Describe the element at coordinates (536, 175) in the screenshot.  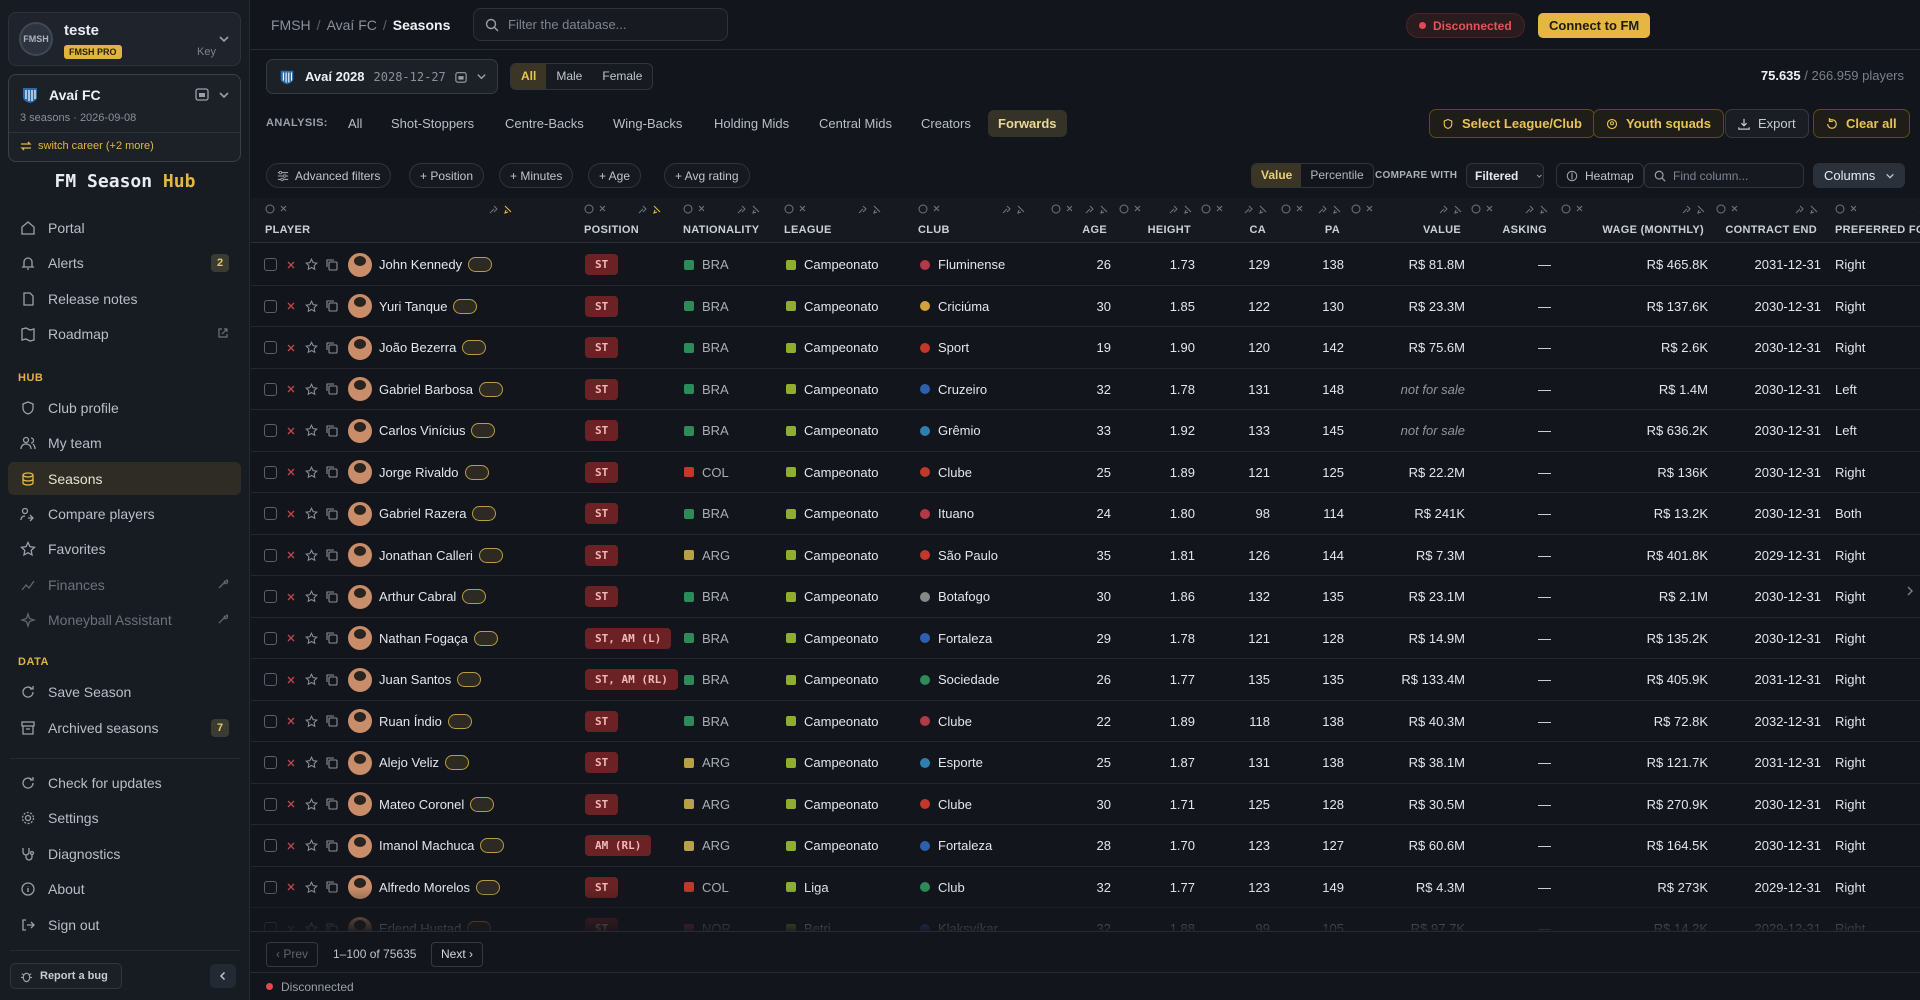
I see `add-minutes-filter: + Minutes` at that location.